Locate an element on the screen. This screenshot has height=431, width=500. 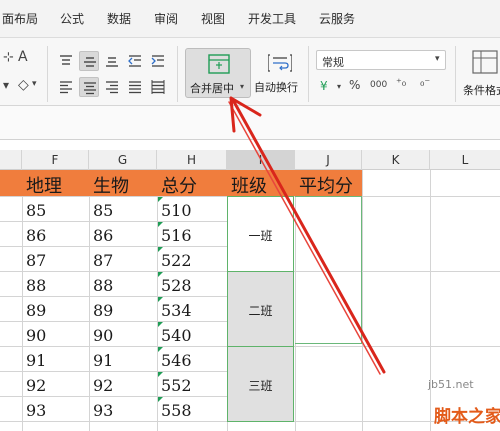
watermark-site: 脚本之家 is located at coordinates (467, 417).